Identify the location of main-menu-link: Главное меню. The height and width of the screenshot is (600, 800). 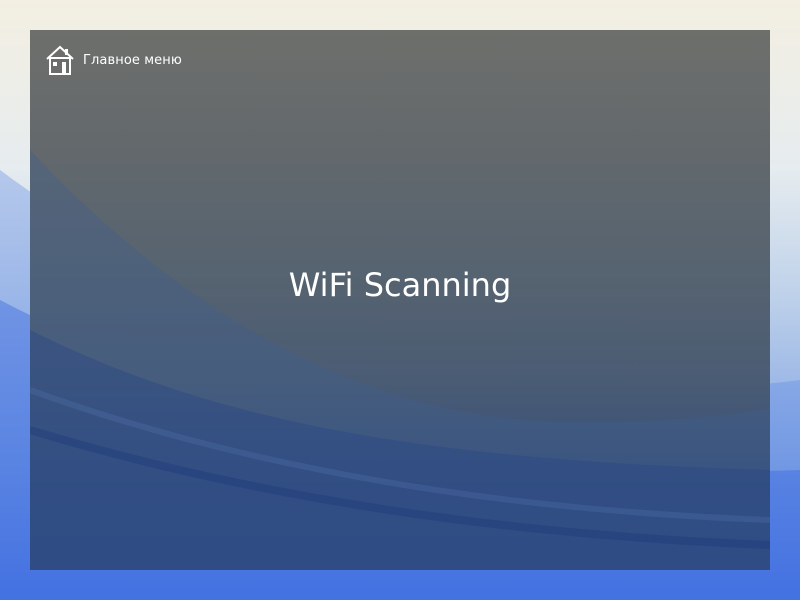
(113, 60).